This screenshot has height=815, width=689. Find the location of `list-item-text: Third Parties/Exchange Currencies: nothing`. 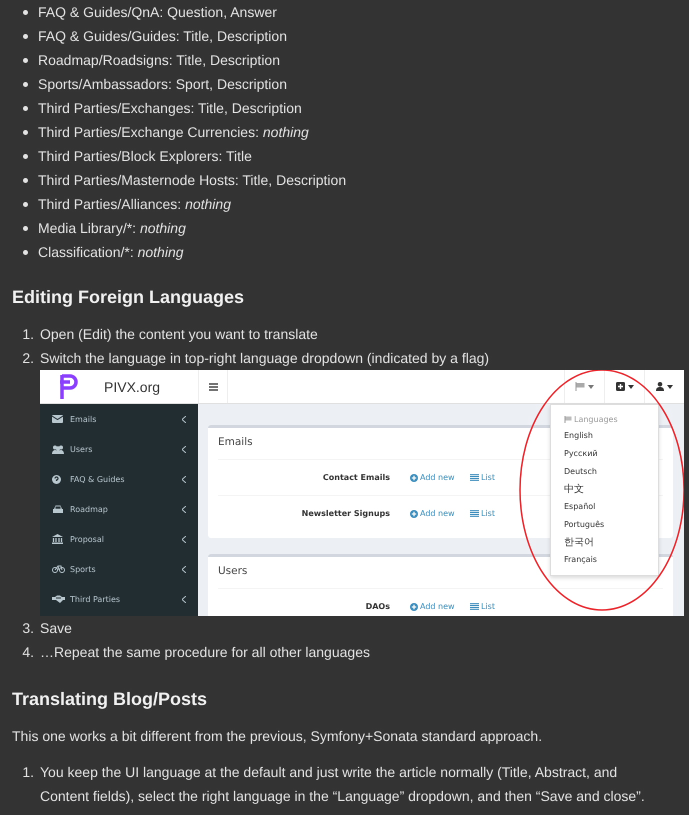

list-item-text: Third Parties/Exchange Currencies: nothing is located at coordinates (173, 132).